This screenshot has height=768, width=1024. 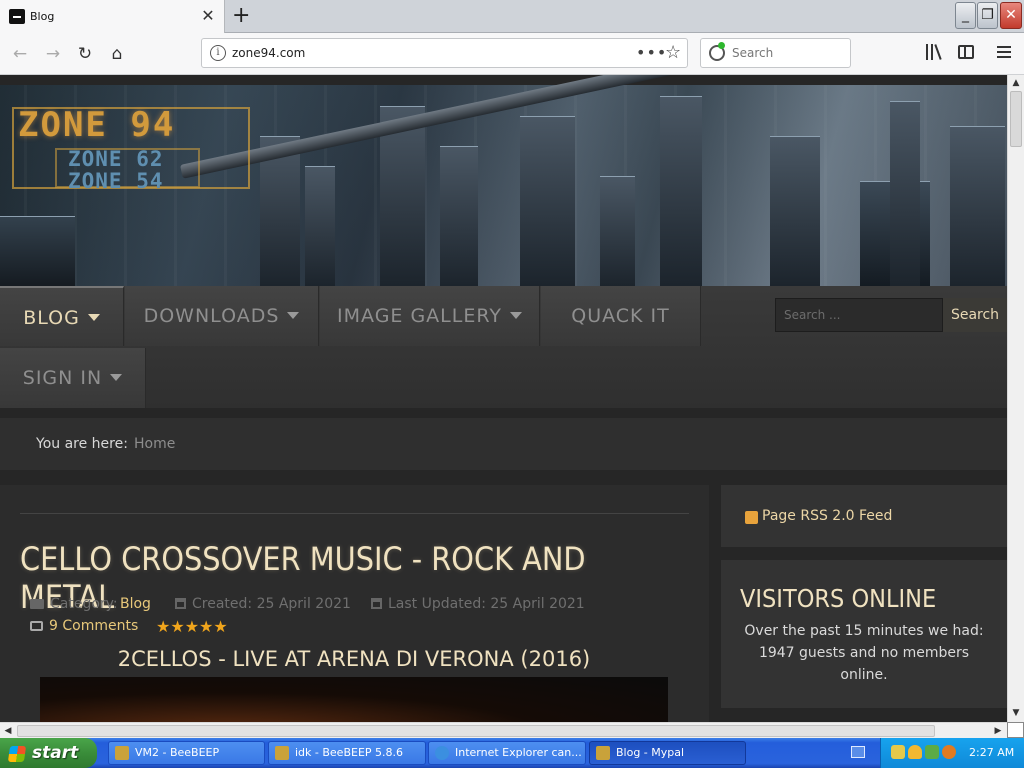 What do you see at coordinates (444, 53) in the screenshot?
I see `address-bar: i zone94.com ••• ☆` at bounding box center [444, 53].